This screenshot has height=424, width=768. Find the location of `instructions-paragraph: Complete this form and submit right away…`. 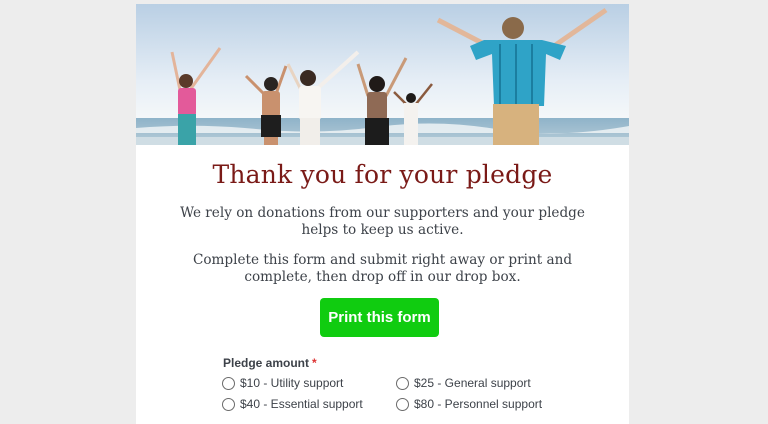

instructions-paragraph: Complete this form and submit right away… is located at coordinates (382, 268).